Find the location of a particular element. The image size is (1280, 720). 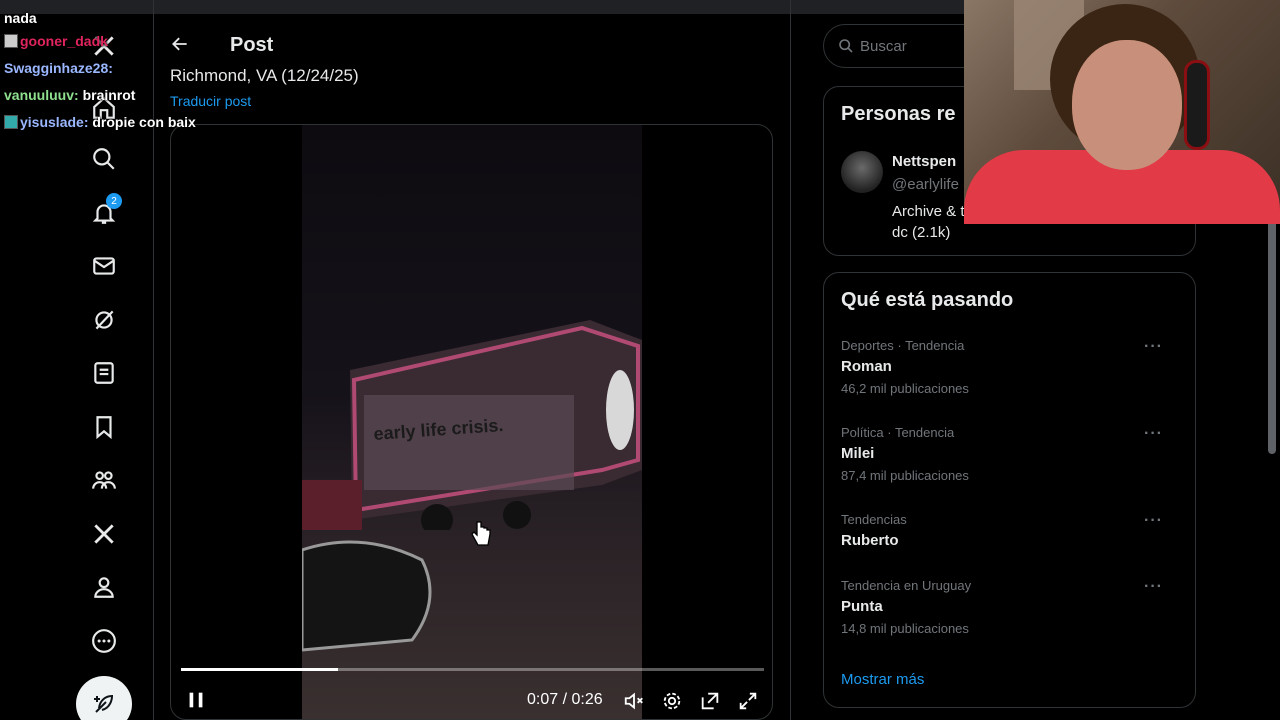

chat-text: dropie con baix is located at coordinates (144, 122).